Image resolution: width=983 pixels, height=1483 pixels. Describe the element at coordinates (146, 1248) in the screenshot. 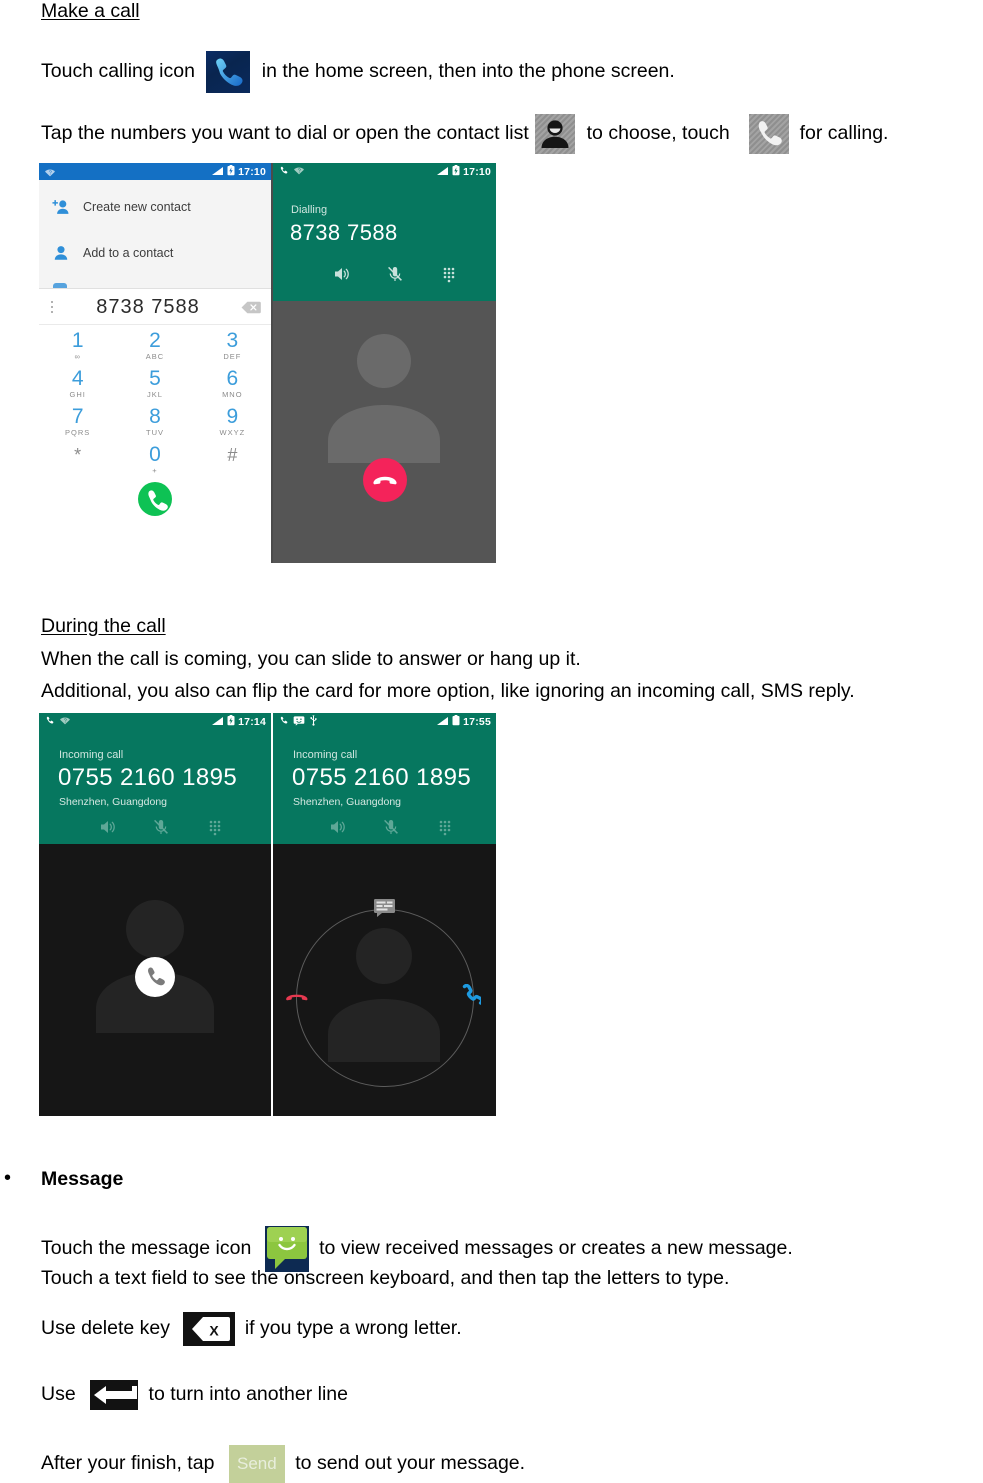

I see `paragraph-text-before: Touch the message icon` at that location.